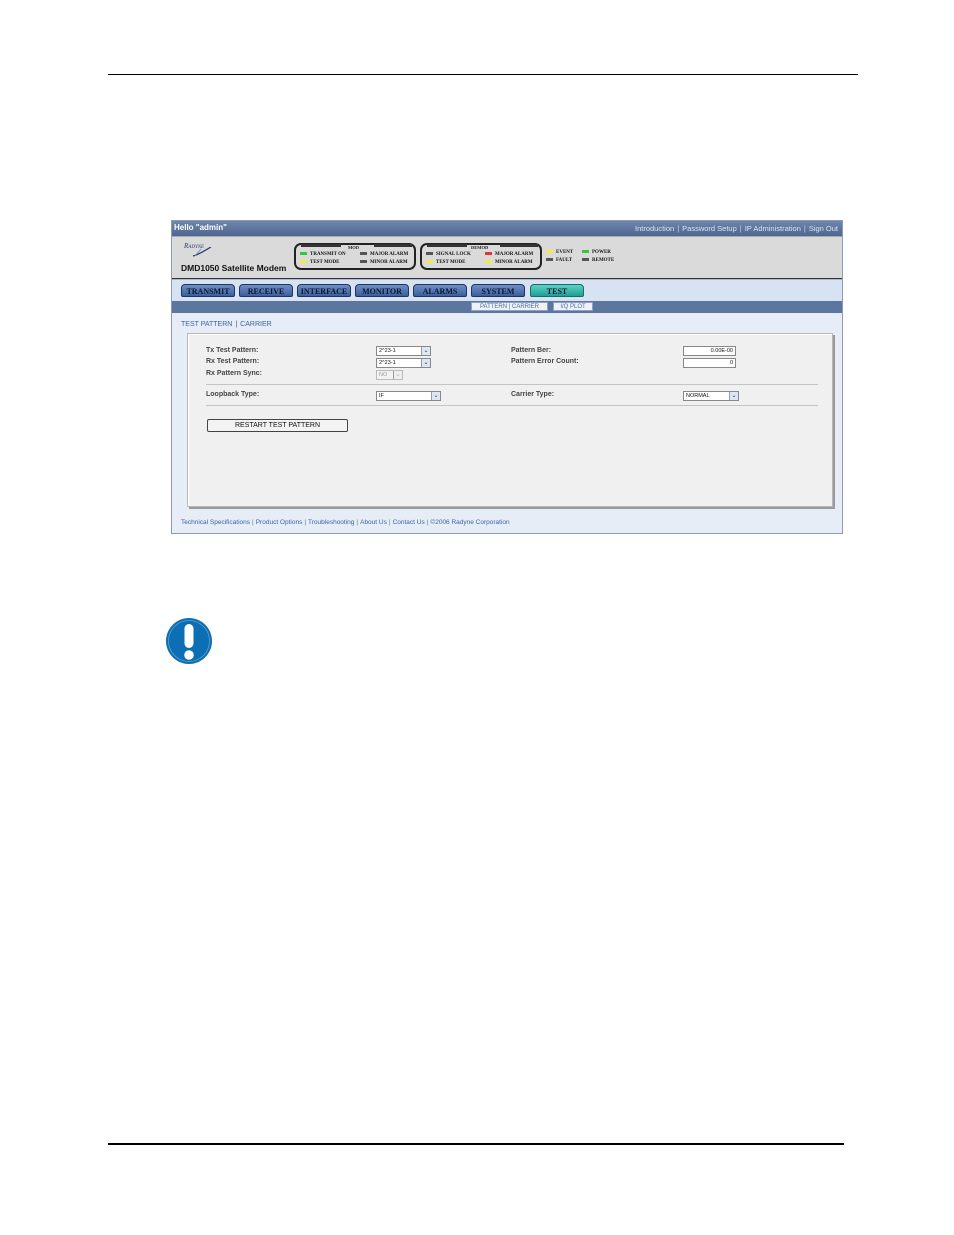  I want to click on tab-test: TEST, so click(557, 290).